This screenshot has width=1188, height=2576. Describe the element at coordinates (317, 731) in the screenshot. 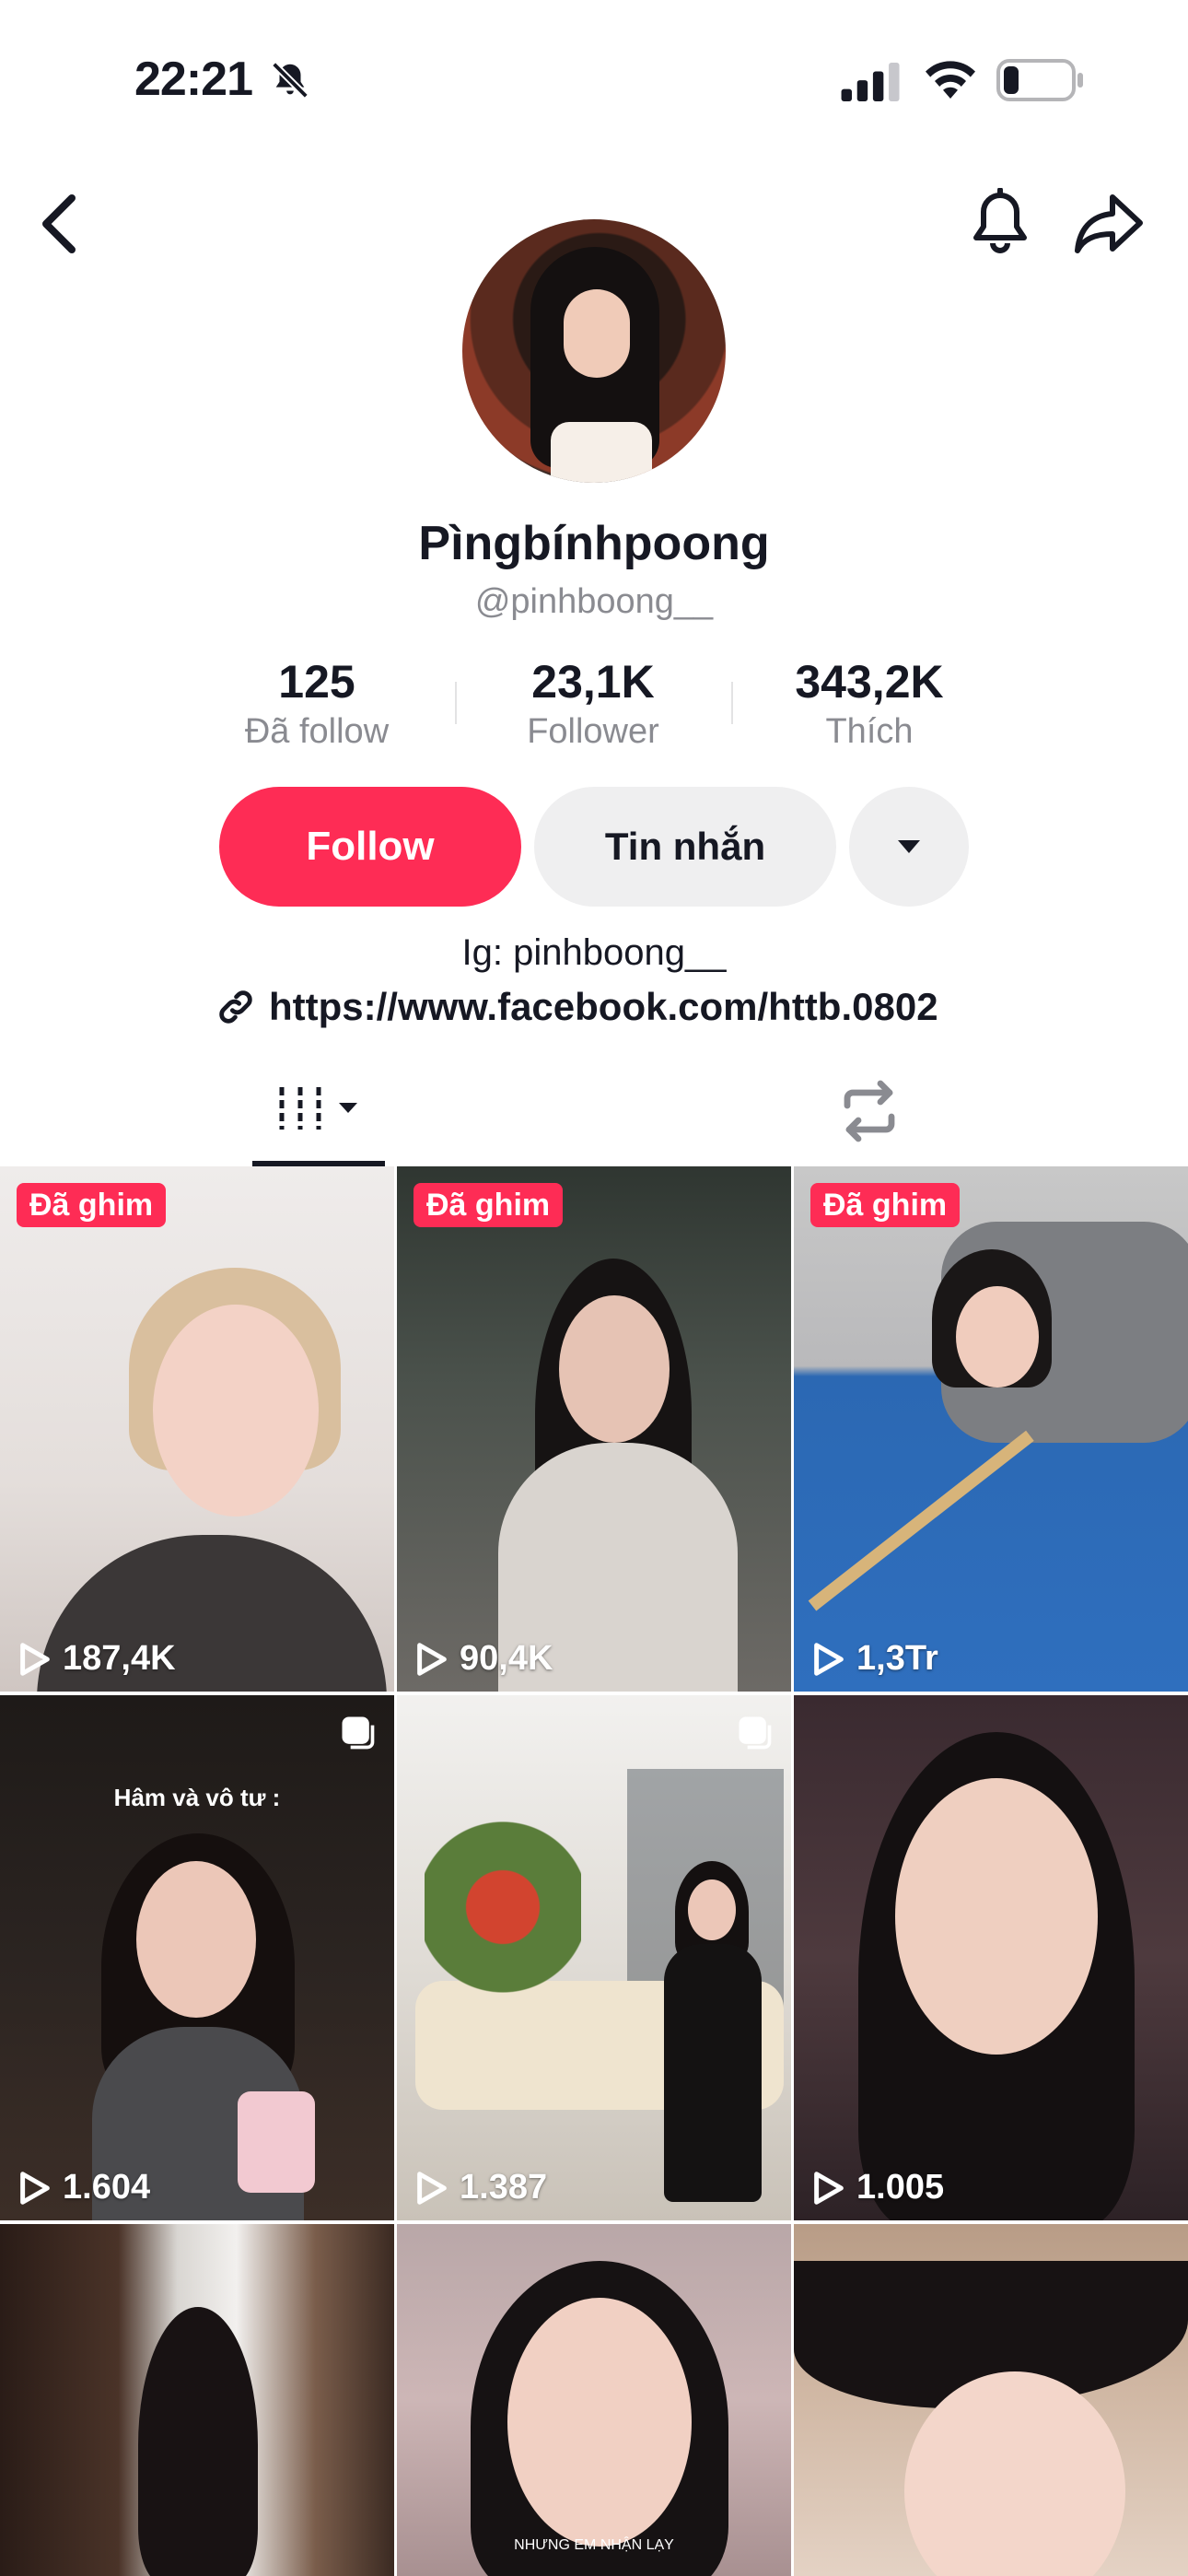

I see `stat-following-label: Đã follow` at that location.